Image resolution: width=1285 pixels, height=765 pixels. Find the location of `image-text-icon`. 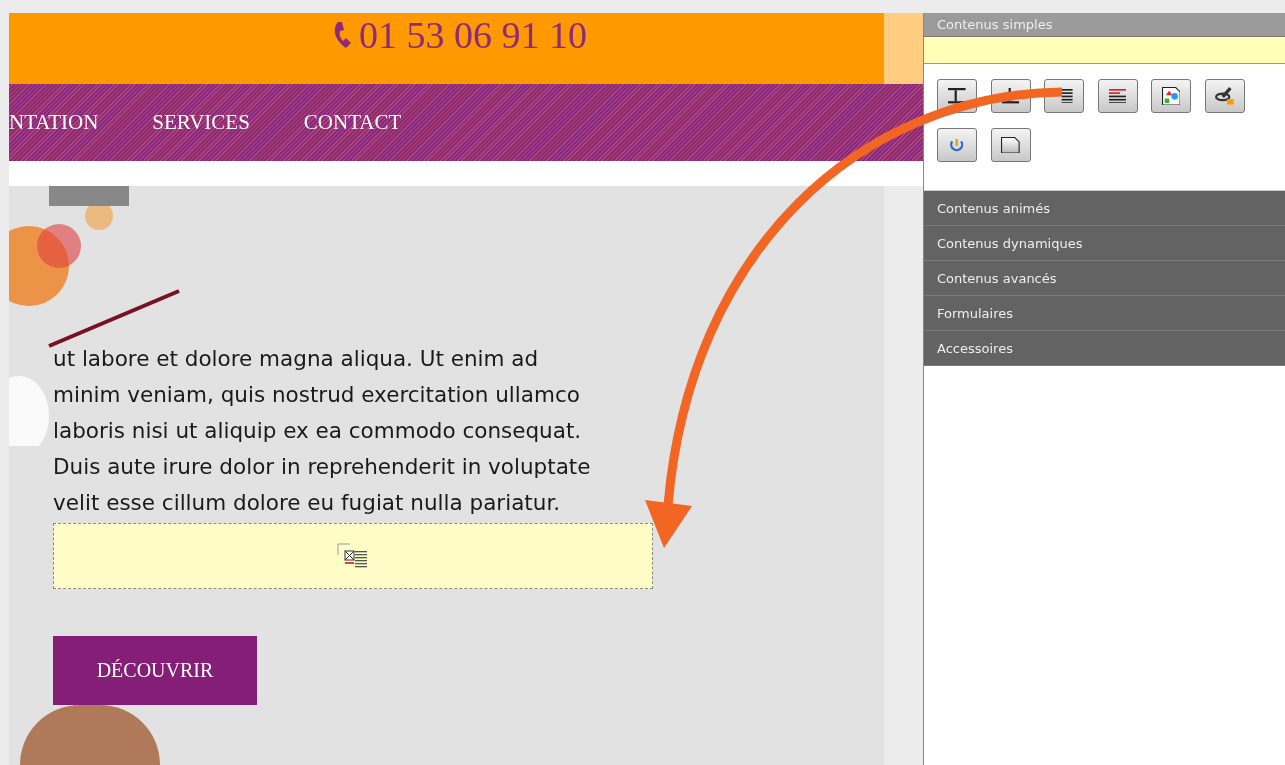

image-text-icon is located at coordinates (353, 556).